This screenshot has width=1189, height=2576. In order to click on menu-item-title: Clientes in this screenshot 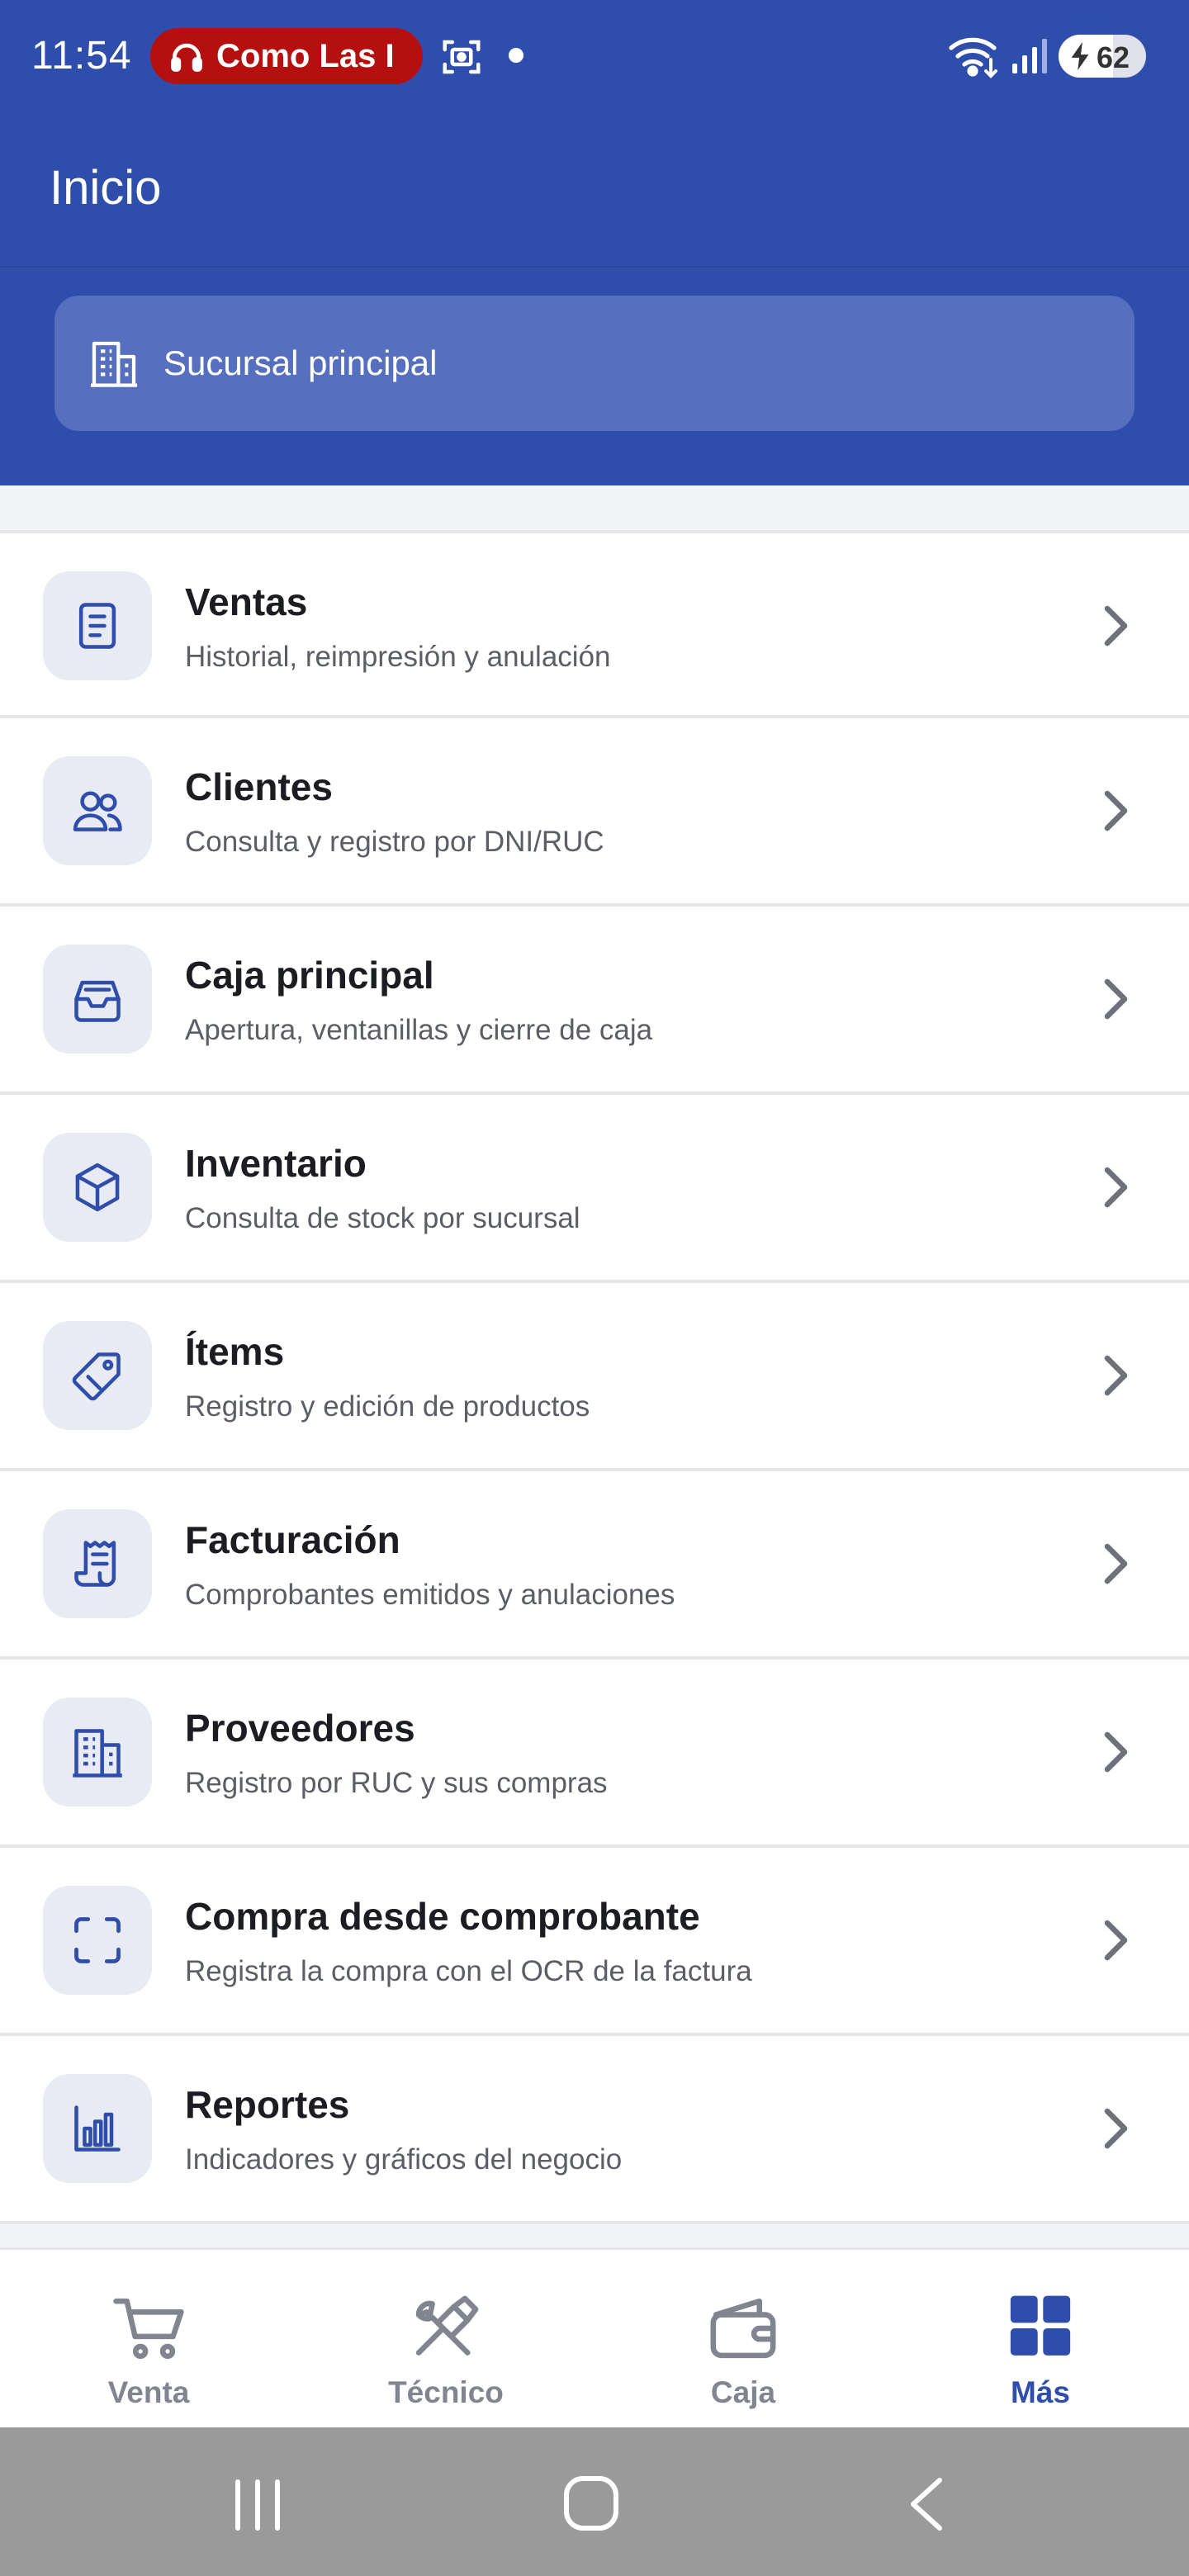, I will do `click(259, 786)`.